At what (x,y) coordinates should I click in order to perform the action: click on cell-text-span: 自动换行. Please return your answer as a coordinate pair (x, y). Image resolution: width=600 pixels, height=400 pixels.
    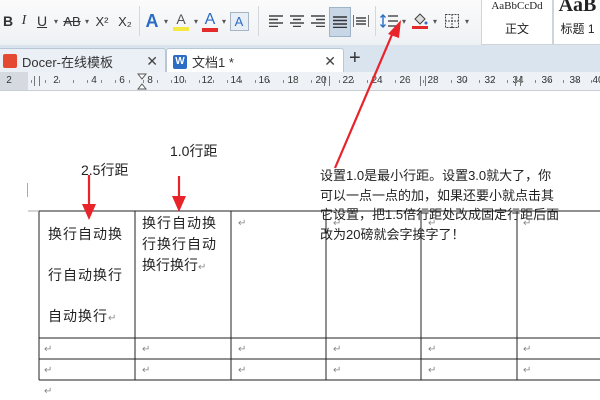
    Looking at the image, I should click on (78, 316).